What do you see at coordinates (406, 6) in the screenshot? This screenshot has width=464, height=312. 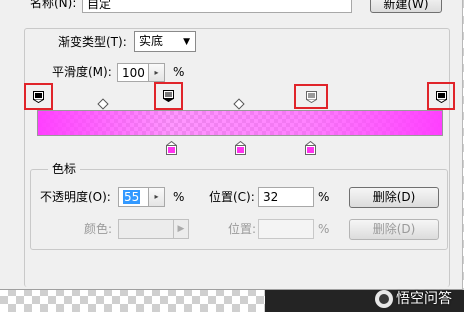 I see `new-button: 新建(W)` at bounding box center [406, 6].